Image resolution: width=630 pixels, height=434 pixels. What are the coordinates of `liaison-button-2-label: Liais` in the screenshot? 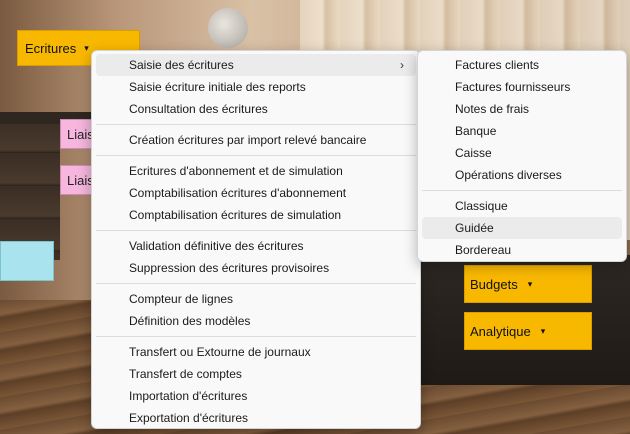 It's located at (80, 180).